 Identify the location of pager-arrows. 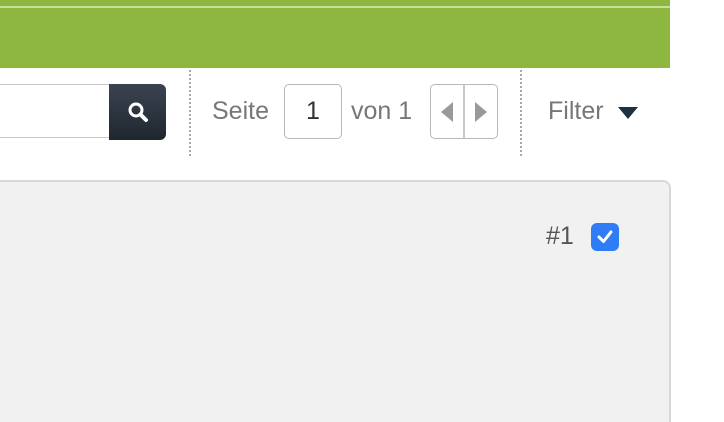
(464, 111).